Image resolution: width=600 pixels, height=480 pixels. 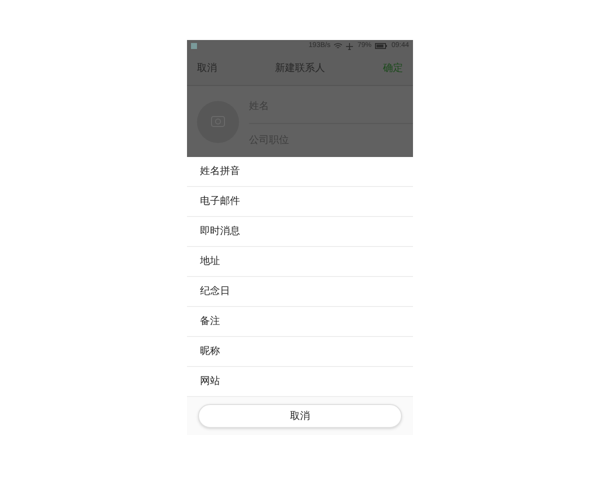 What do you see at coordinates (381, 46) in the screenshot?
I see `battery-icon` at bounding box center [381, 46].